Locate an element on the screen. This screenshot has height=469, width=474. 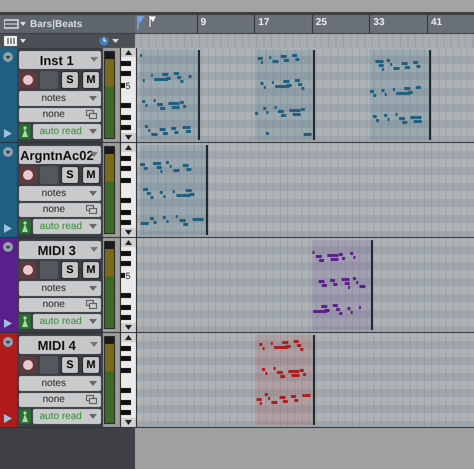
bar-number: 41 is located at coordinates (434, 24).